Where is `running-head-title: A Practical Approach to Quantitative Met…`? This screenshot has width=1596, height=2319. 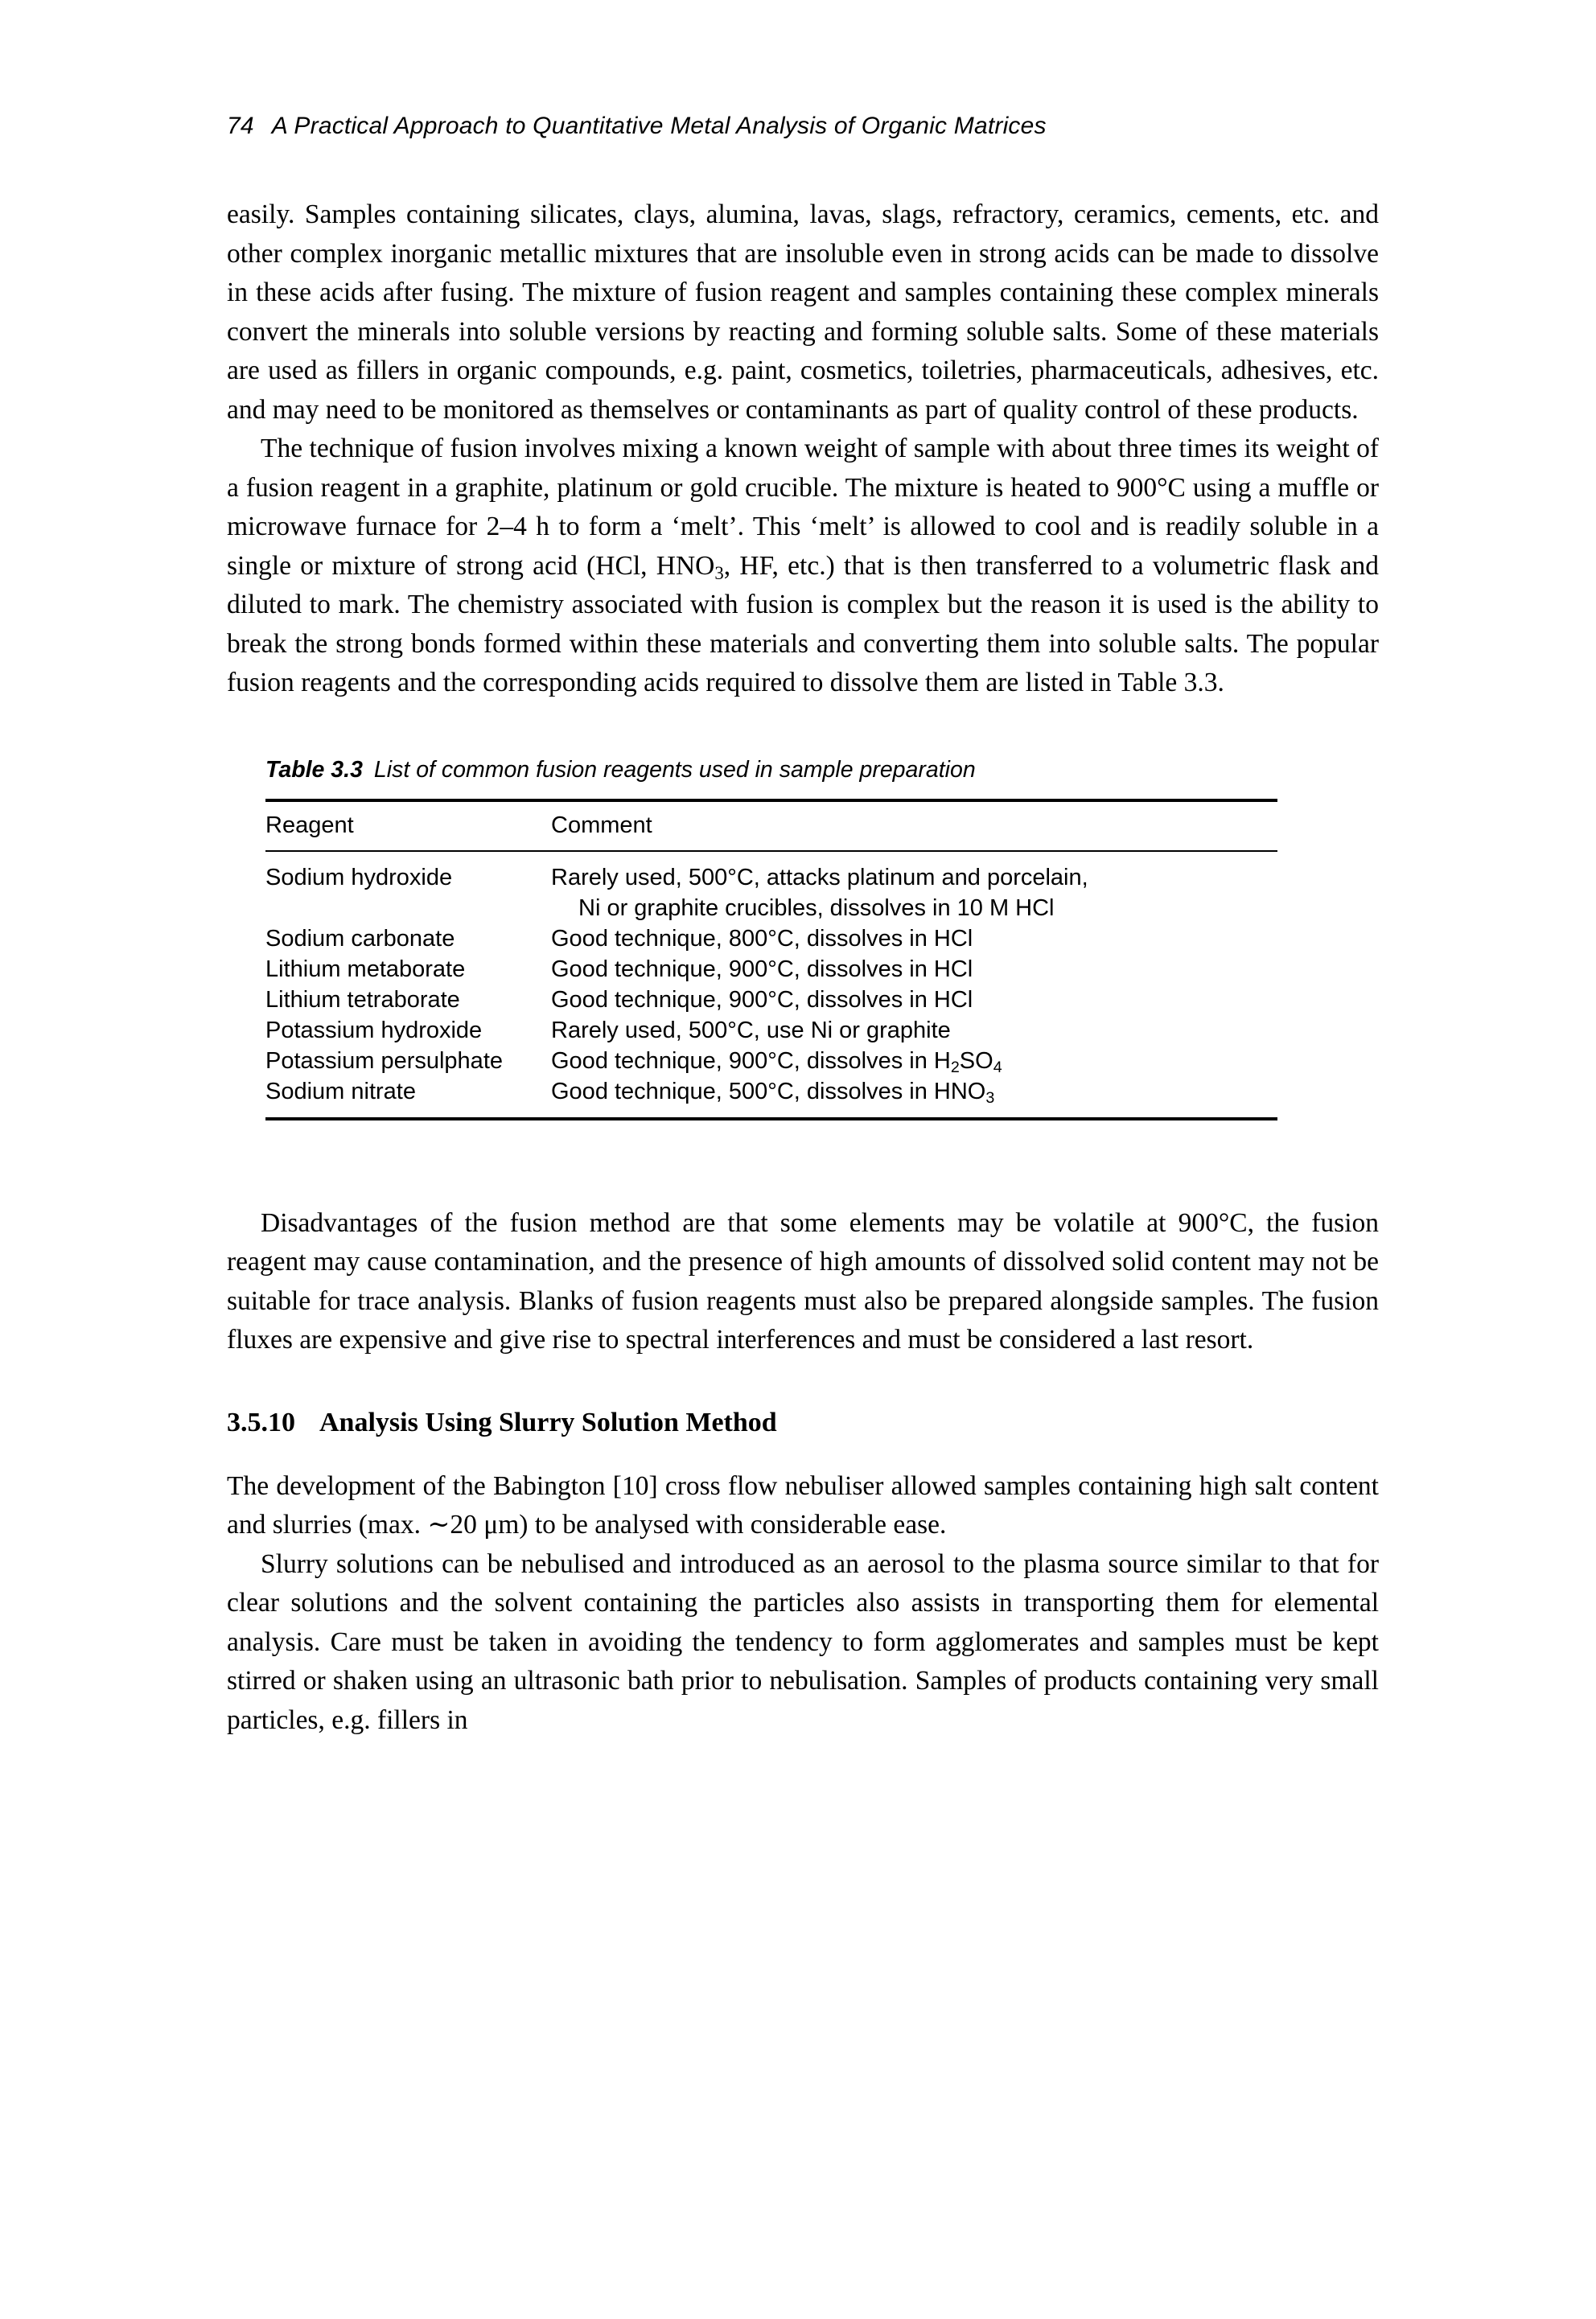 running-head-title: A Practical Approach to Quantitative Met… is located at coordinates (659, 126).